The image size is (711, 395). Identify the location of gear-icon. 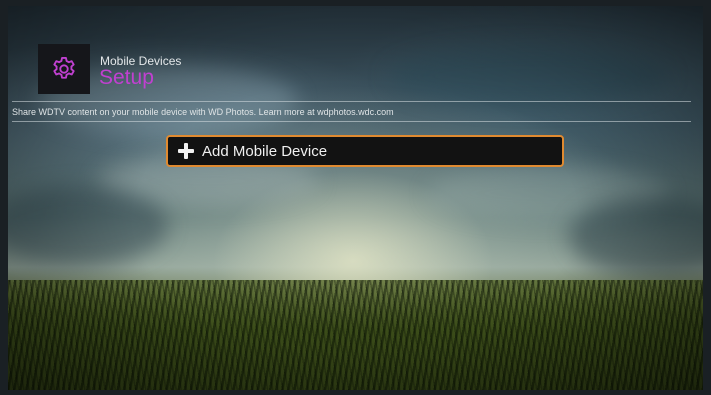
(64, 67).